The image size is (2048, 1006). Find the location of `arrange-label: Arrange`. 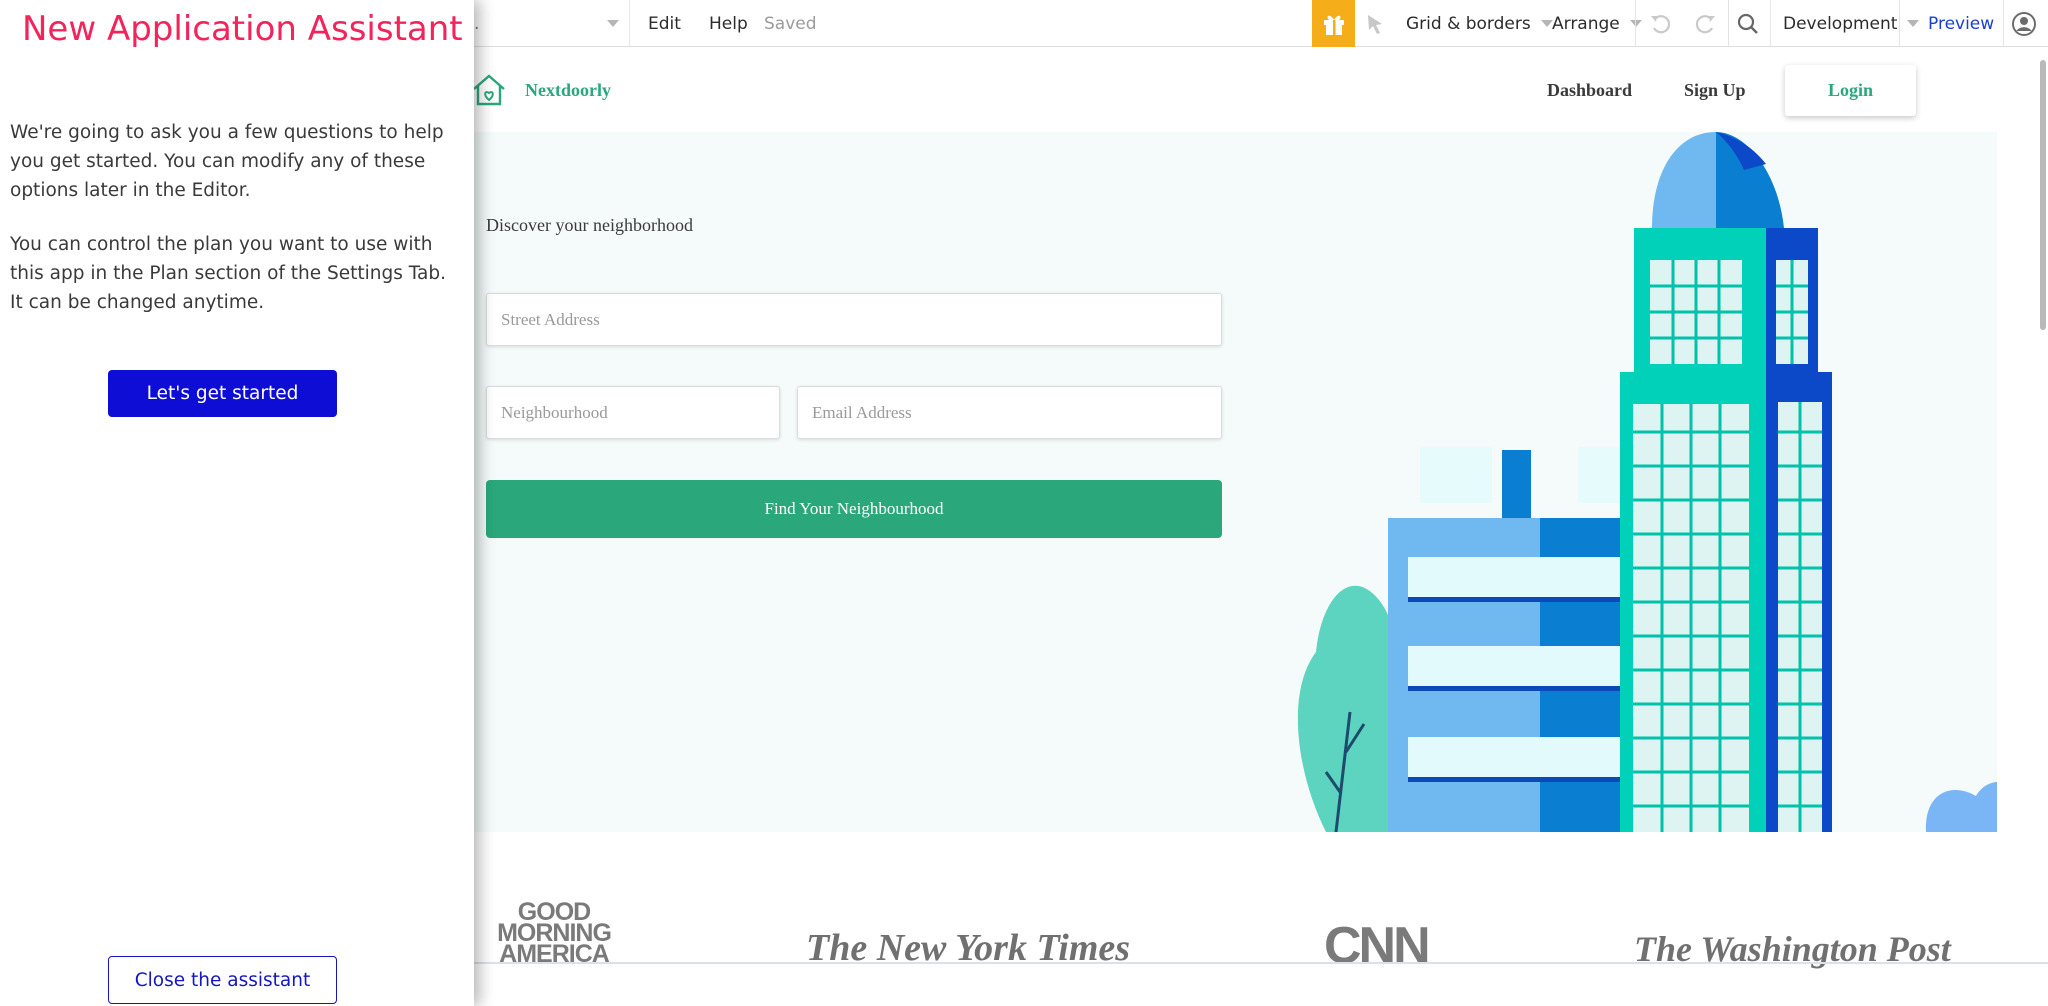

arrange-label: Arrange is located at coordinates (1586, 23).